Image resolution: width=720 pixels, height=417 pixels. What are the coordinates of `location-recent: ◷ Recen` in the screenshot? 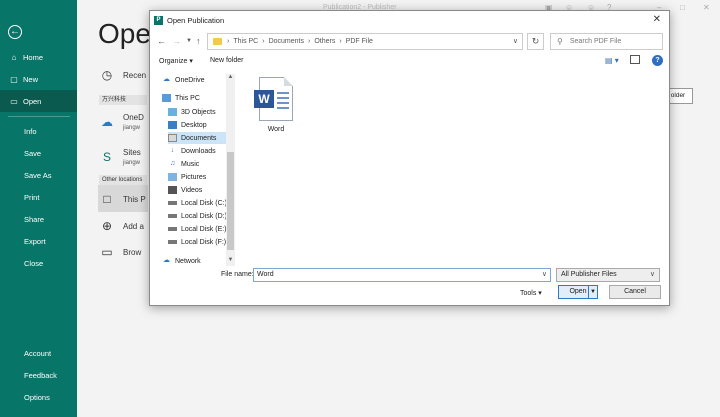 It's located at (122, 75).